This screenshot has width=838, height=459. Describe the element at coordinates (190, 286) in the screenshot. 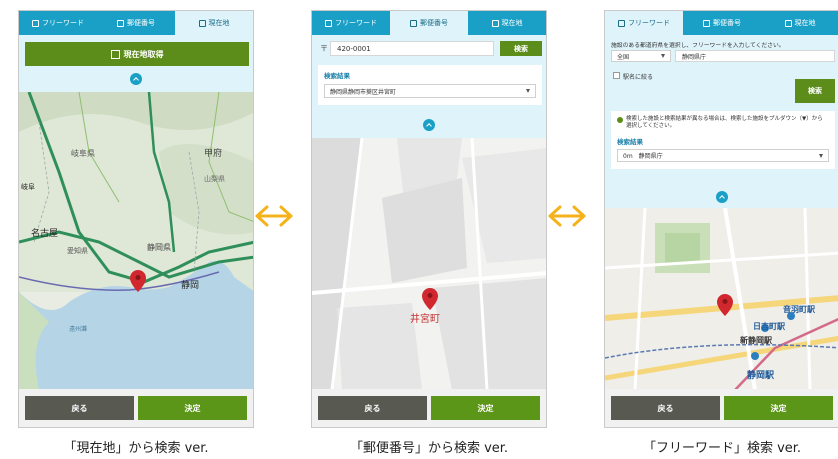

I see `map-label: 静岡` at that location.